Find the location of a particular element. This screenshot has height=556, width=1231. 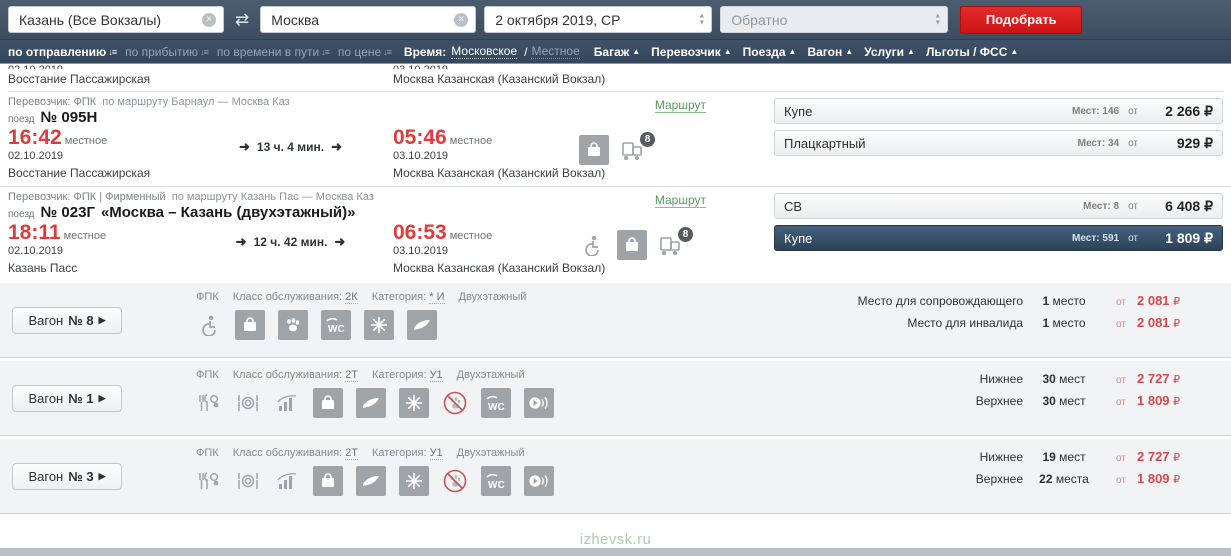

carrier-label: Перевозчик: is located at coordinates (39, 197).